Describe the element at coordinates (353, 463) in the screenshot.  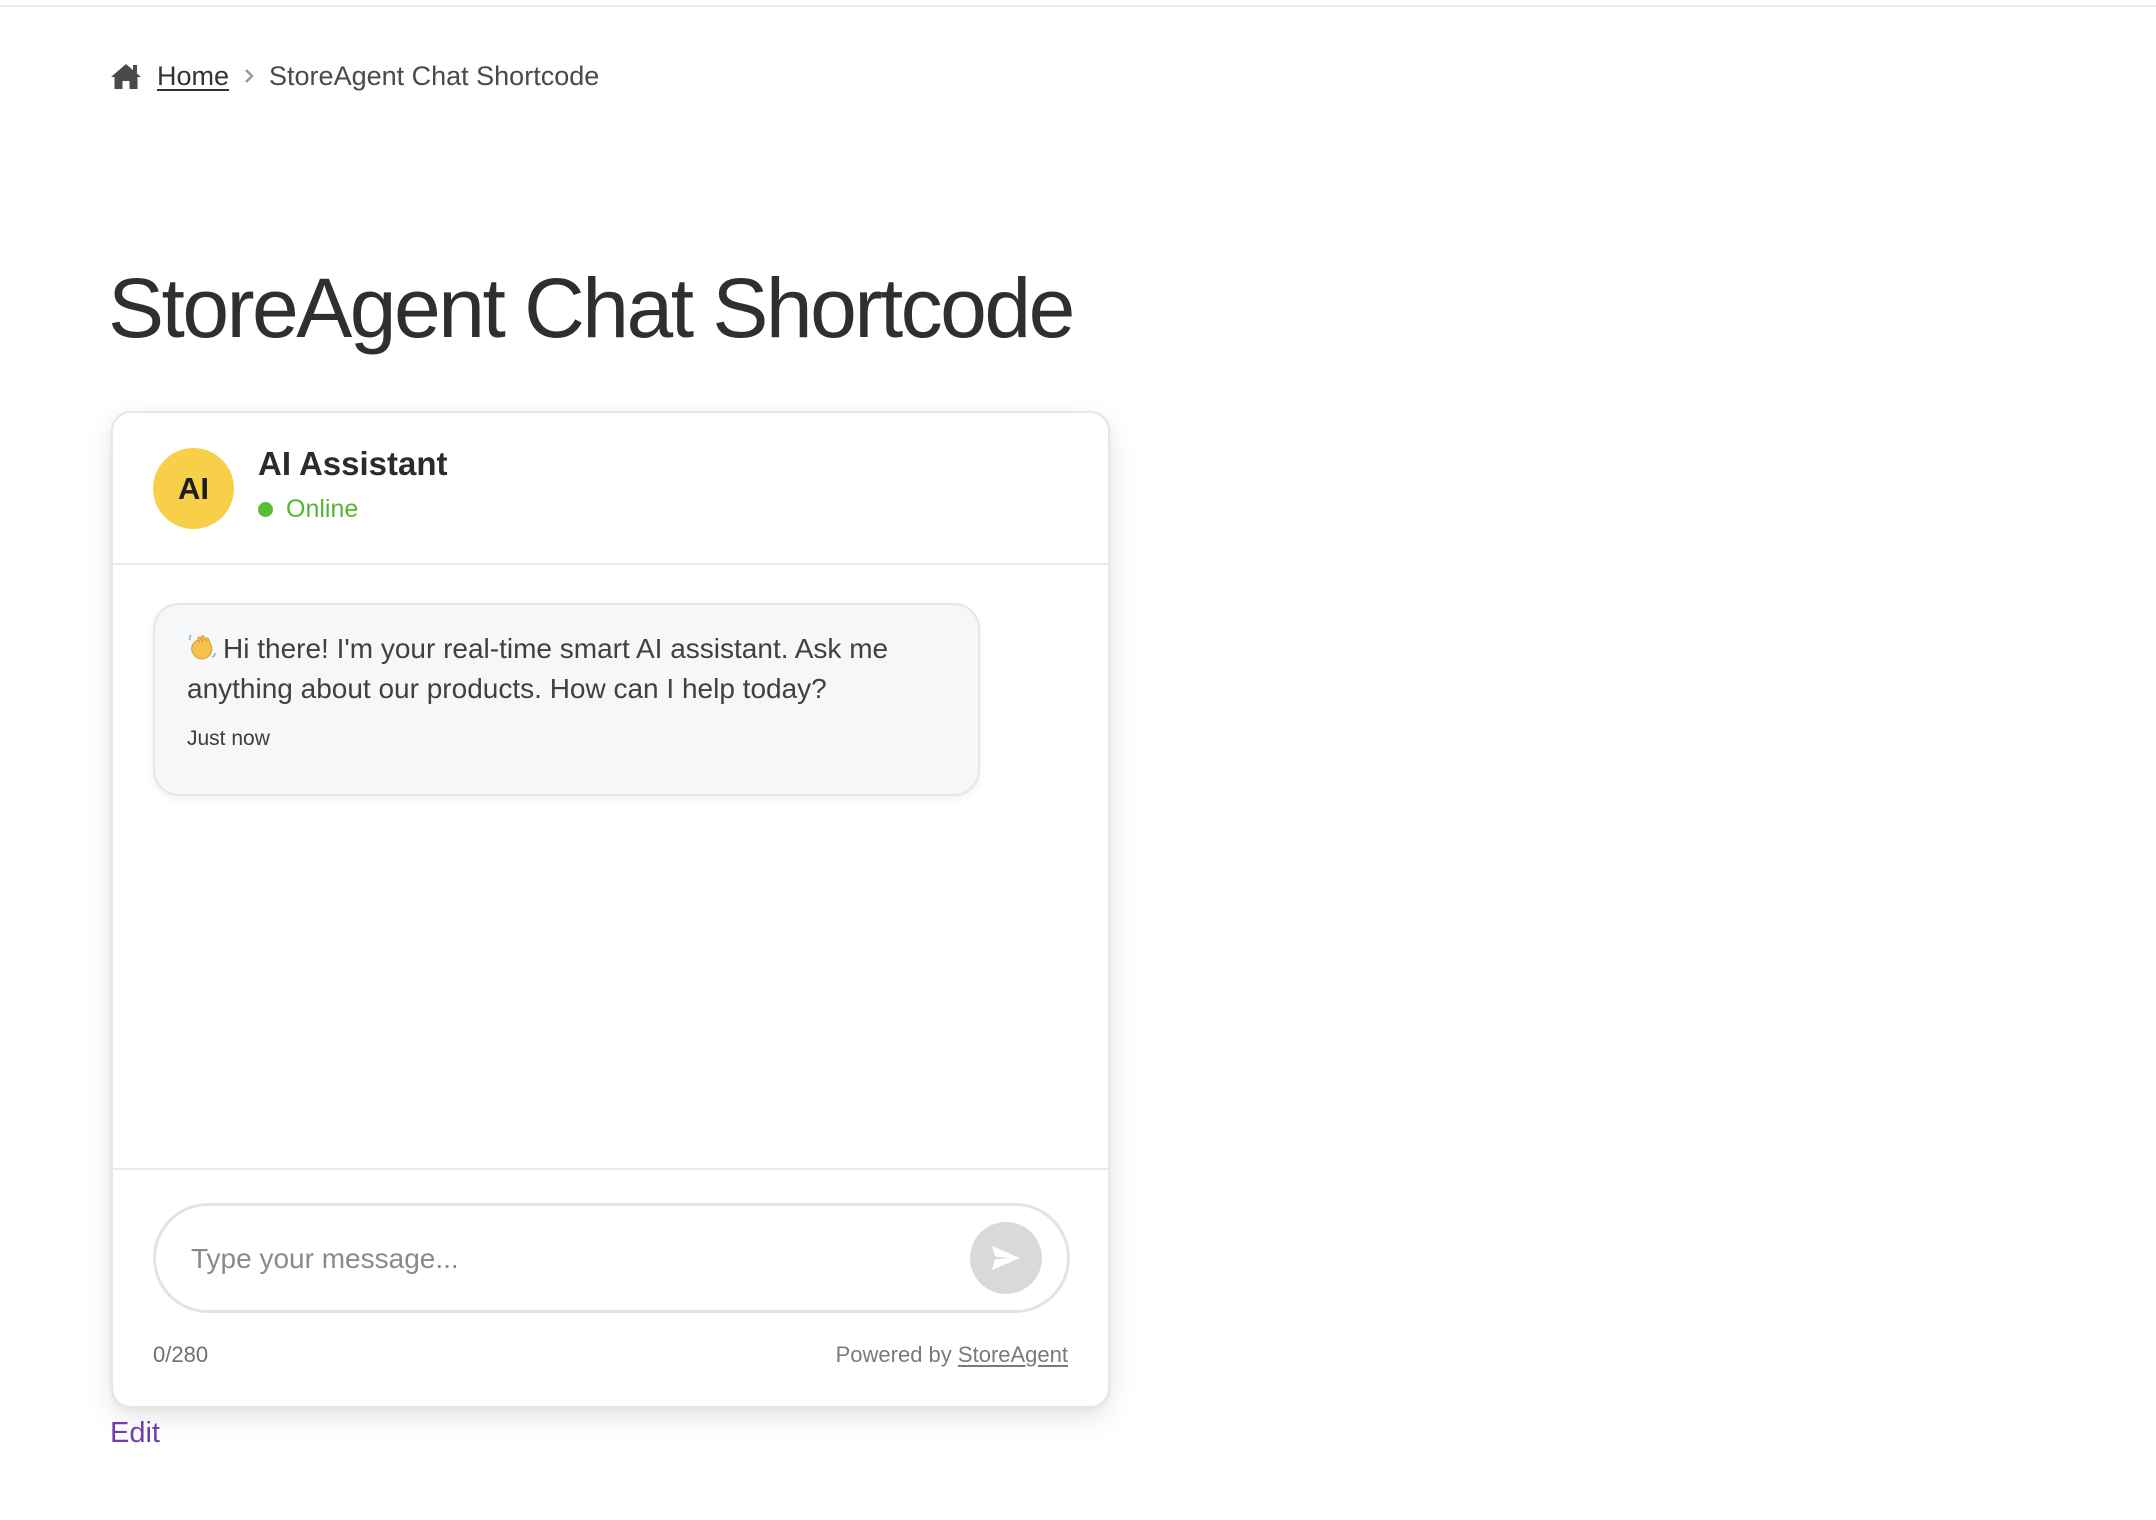
I see `assistant-name: AI Assistant` at that location.